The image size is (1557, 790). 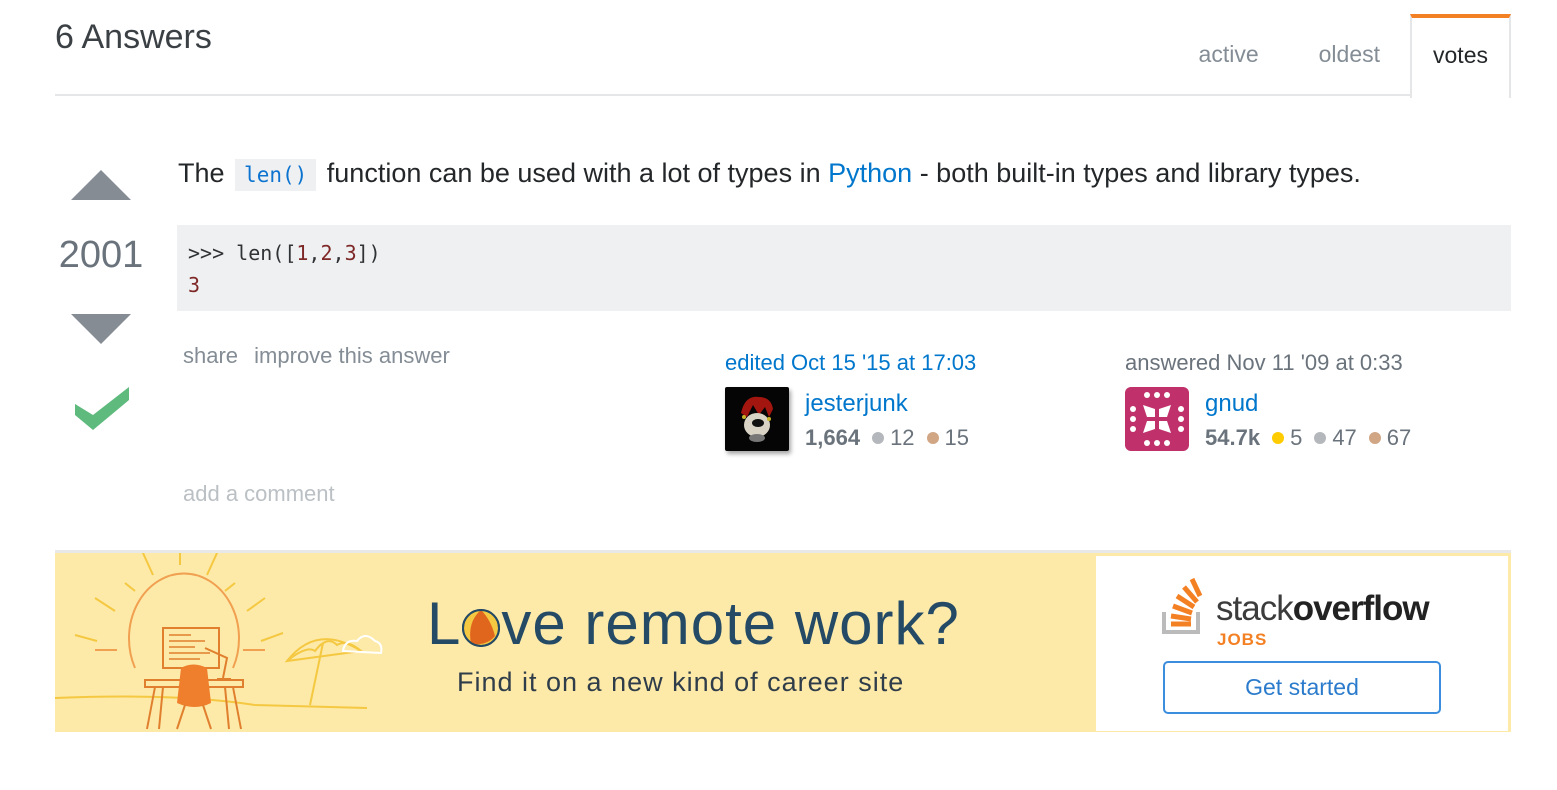 I want to click on vote-count: 2001, so click(x=101, y=255).